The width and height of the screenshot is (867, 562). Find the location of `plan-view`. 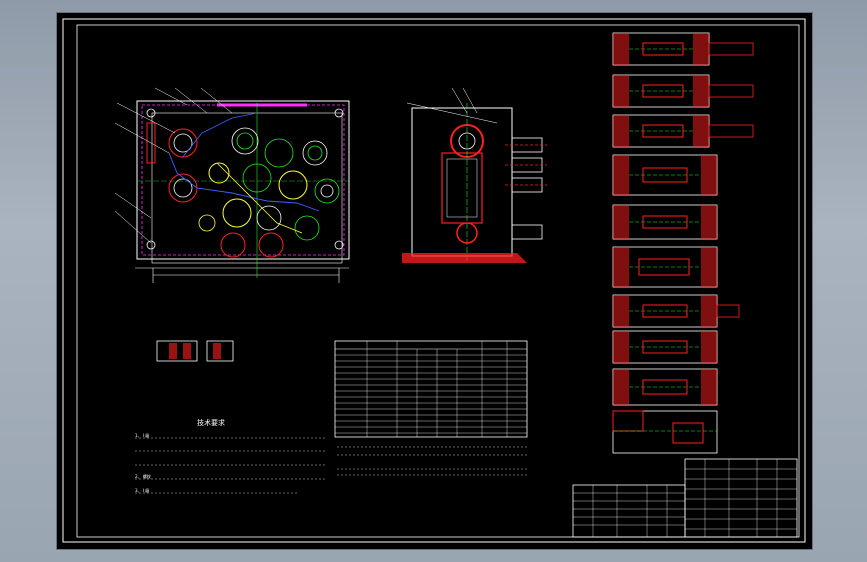

plan-view is located at coordinates (232, 185).